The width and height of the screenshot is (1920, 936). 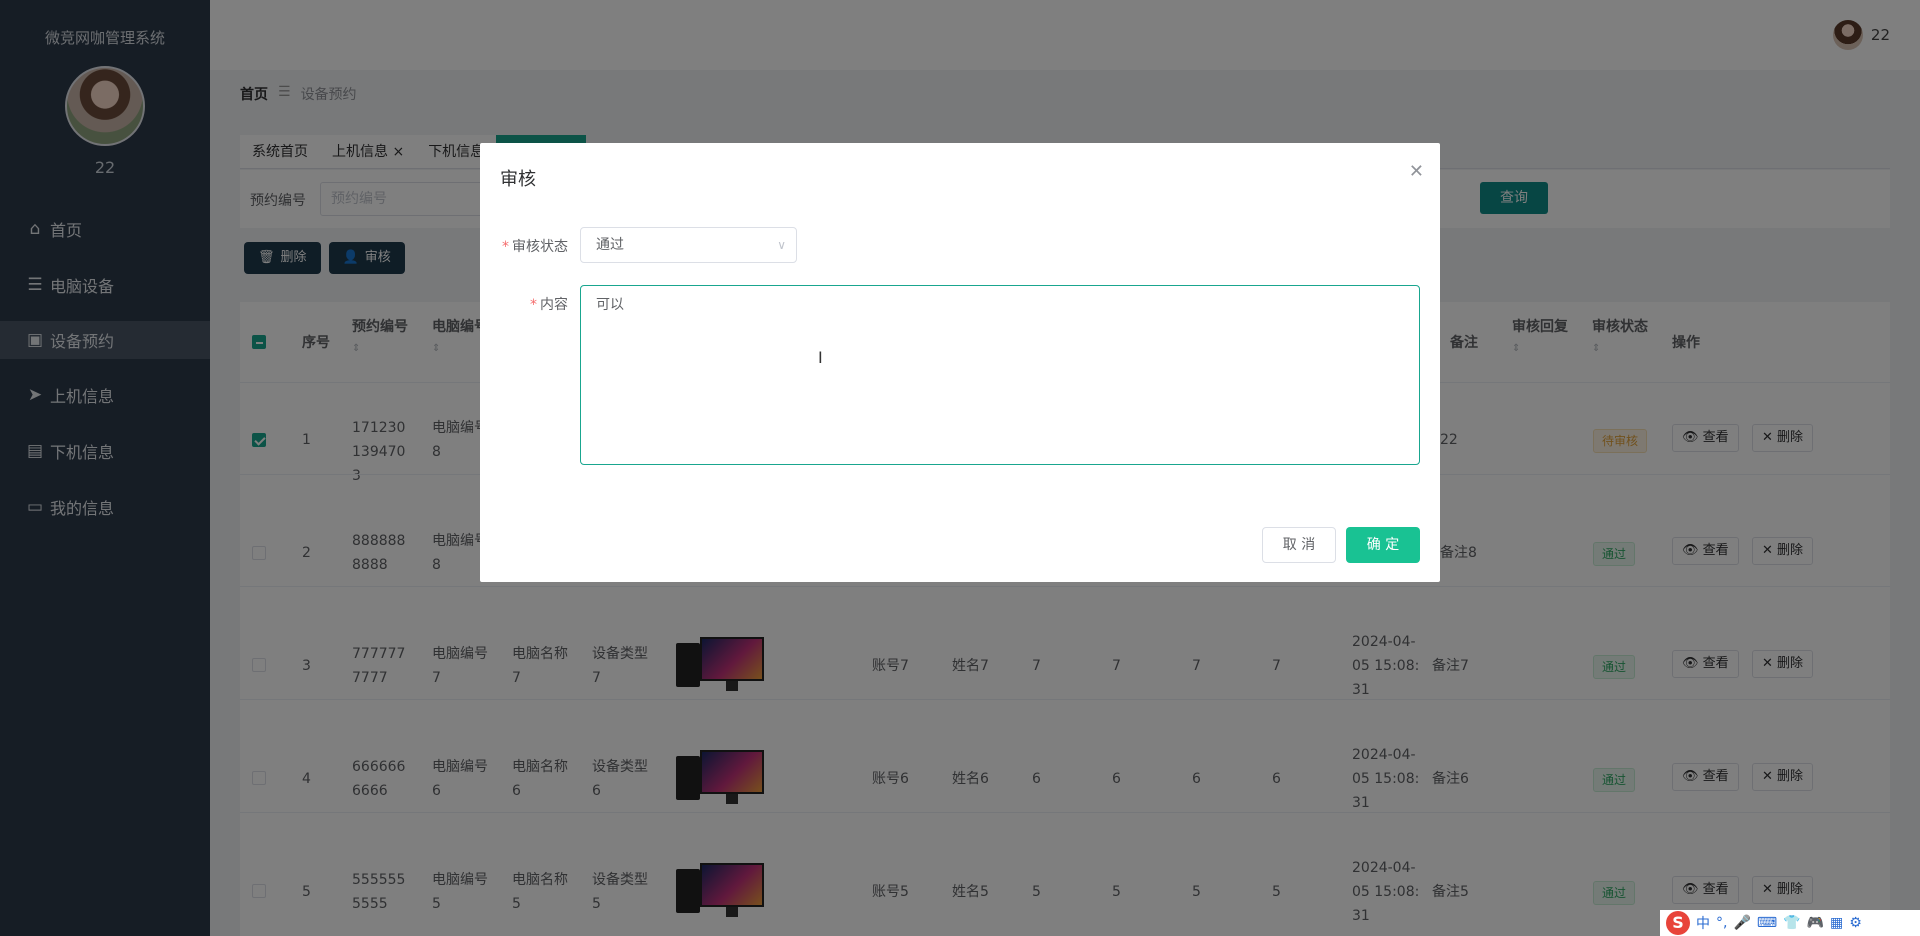 I want to click on content-textarea: 可以, so click(x=1000, y=375).